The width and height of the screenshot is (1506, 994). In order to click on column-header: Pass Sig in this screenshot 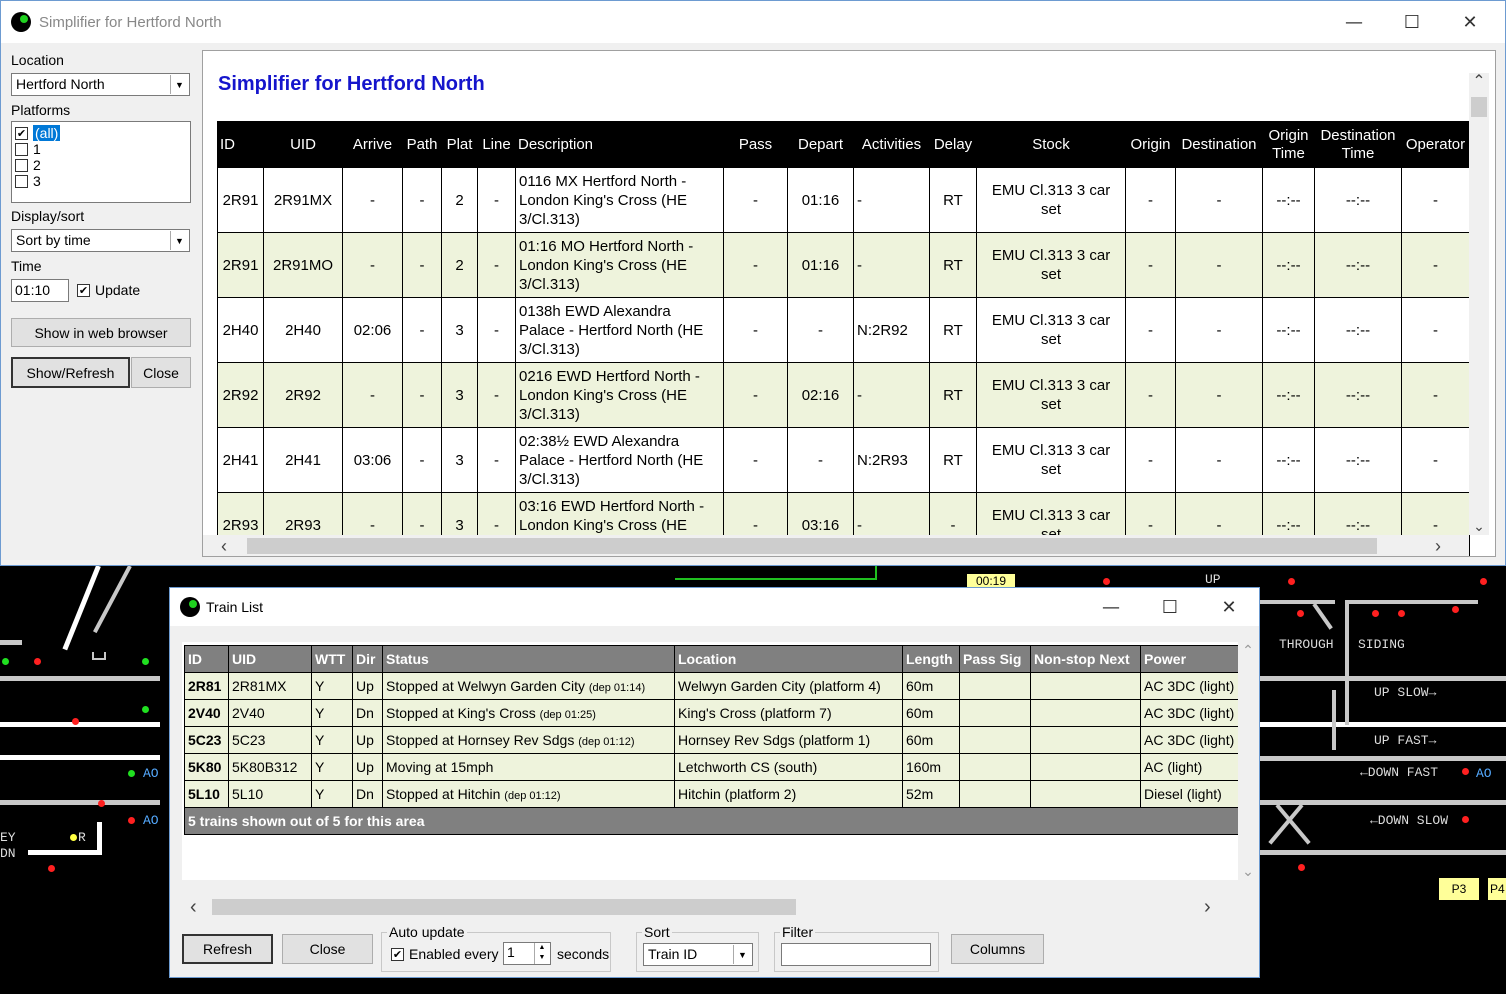, I will do `click(995, 659)`.